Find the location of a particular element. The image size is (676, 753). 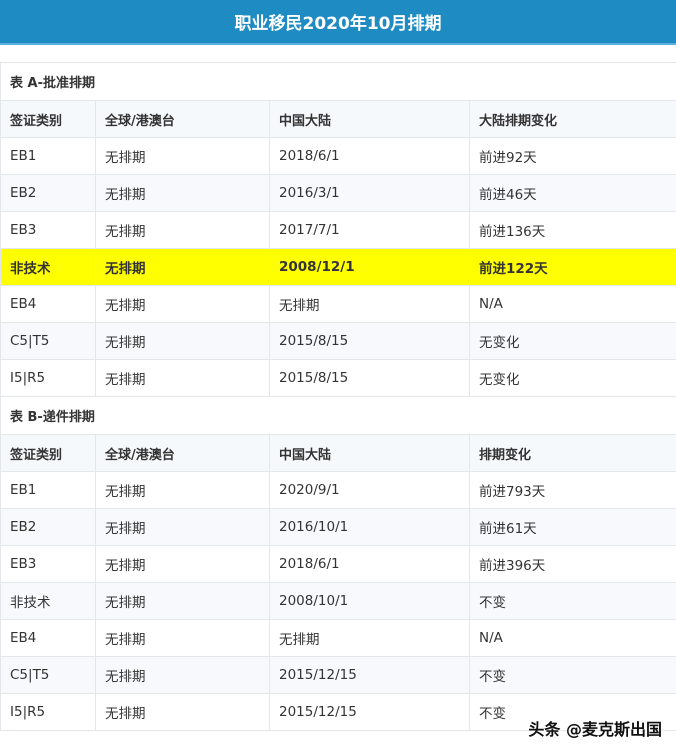

table-cell: 前进92天 is located at coordinates (572, 156).